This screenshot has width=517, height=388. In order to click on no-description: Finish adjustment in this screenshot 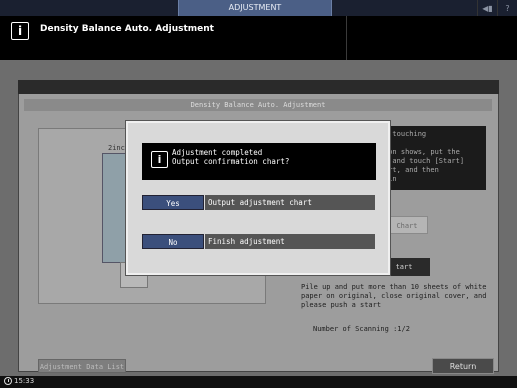, I will do `click(290, 241)`.